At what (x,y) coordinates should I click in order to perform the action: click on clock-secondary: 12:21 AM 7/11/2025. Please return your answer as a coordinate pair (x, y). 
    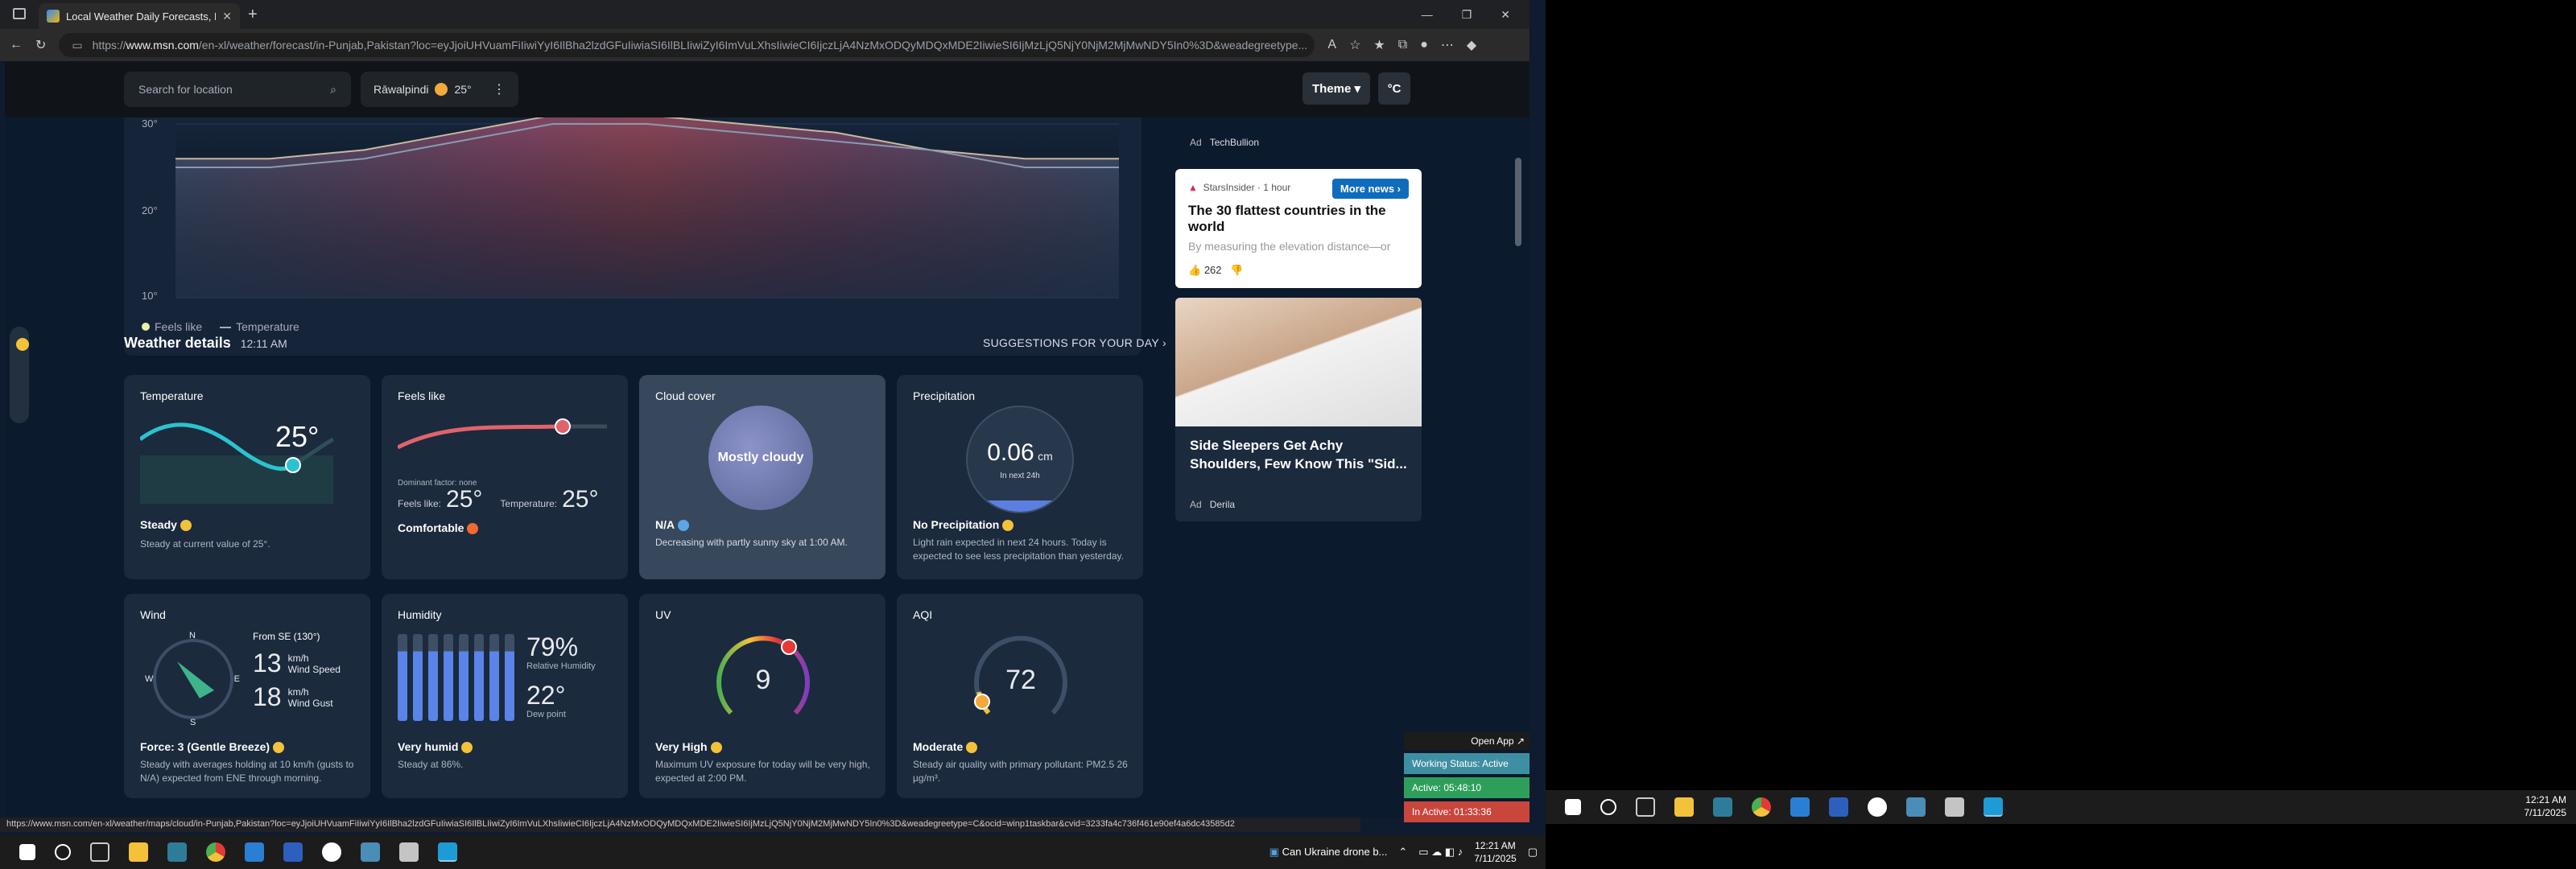
    Looking at the image, I should click on (2545, 806).